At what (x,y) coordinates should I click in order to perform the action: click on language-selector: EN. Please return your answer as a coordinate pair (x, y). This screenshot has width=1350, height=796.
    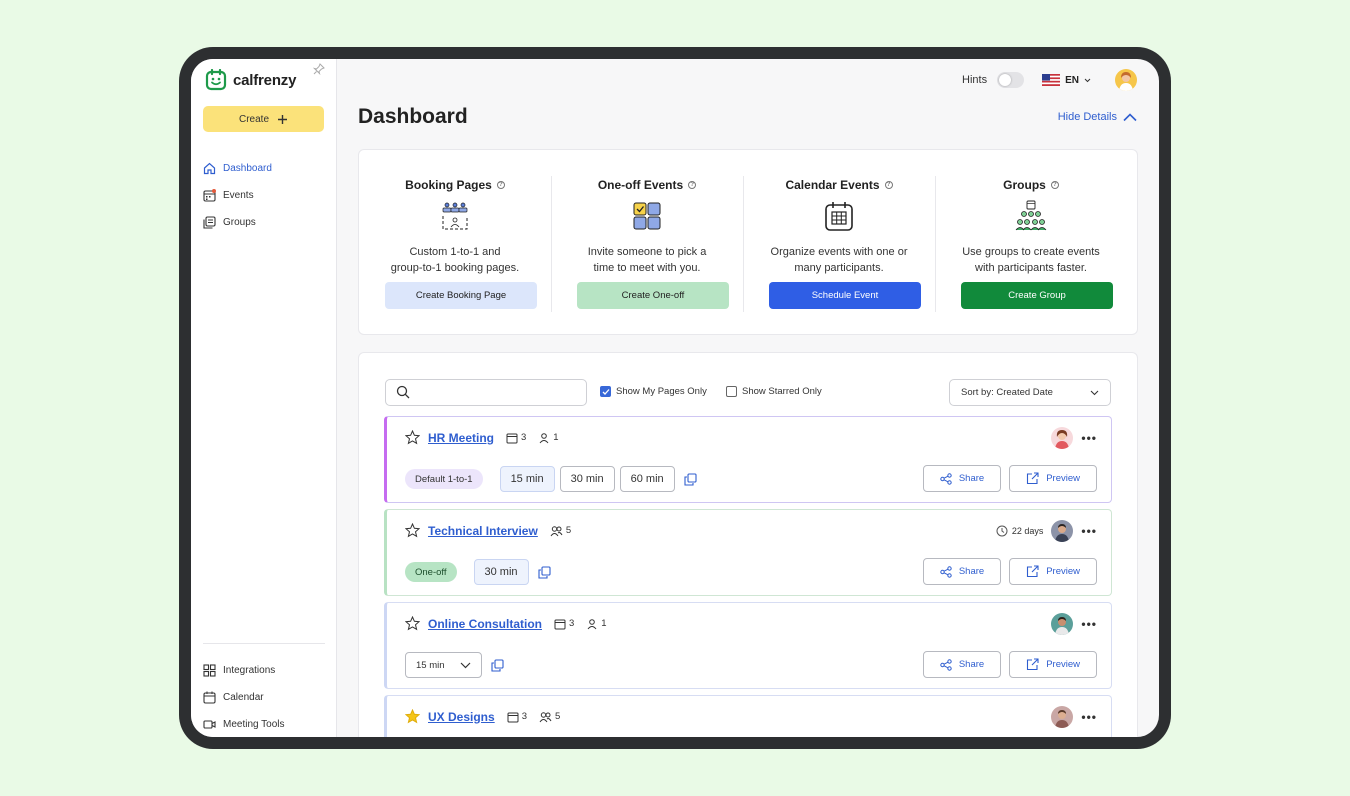
    Looking at the image, I should click on (1066, 80).